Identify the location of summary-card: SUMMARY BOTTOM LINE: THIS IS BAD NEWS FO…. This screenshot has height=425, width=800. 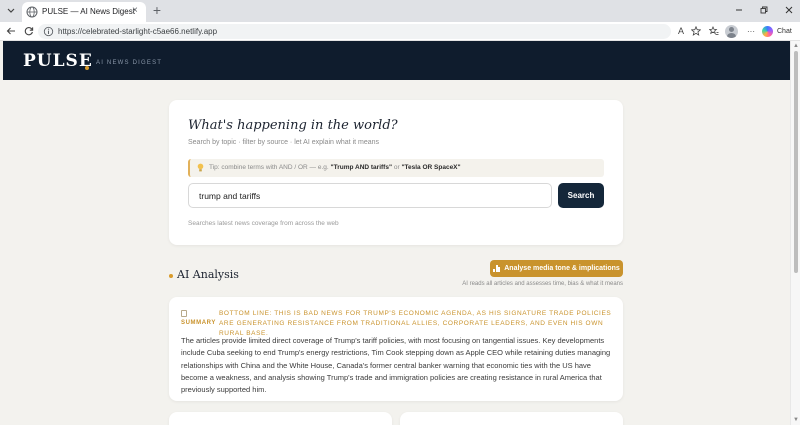
(396, 349).